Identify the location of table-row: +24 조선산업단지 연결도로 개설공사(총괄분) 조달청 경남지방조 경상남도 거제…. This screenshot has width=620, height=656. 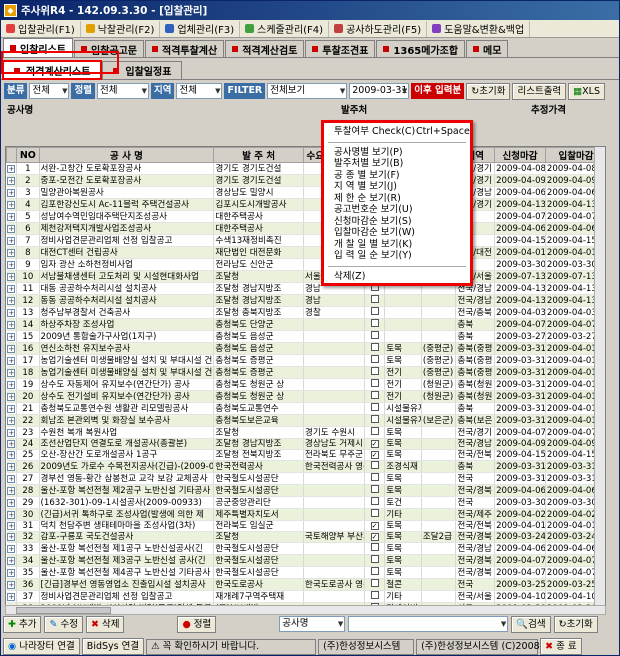
(305, 444).